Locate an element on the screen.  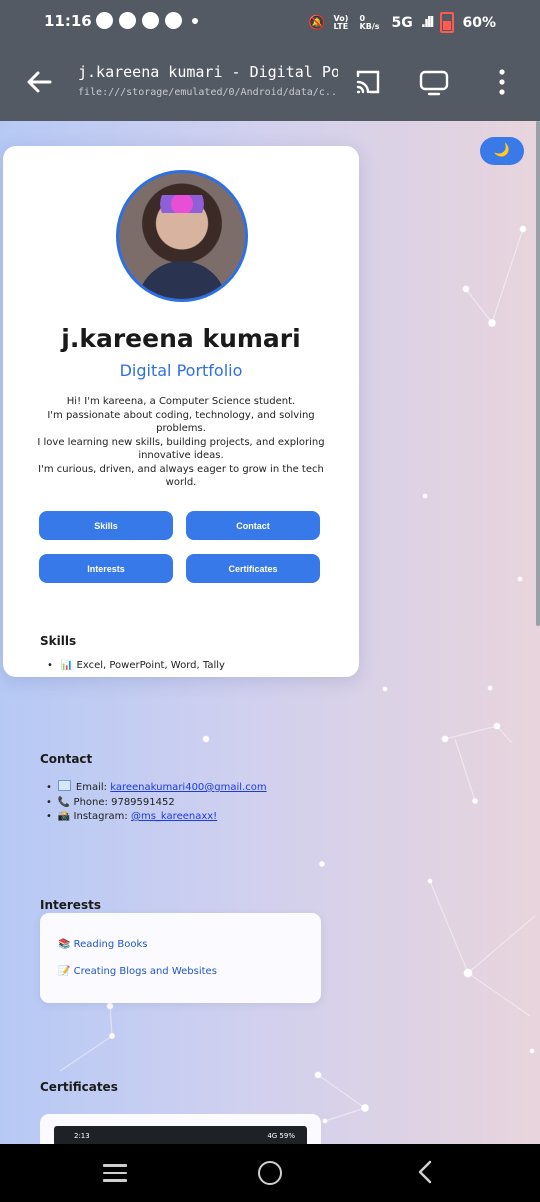
page-title: j.kareena kumari - Digital Portfolio is located at coordinates (208, 72).